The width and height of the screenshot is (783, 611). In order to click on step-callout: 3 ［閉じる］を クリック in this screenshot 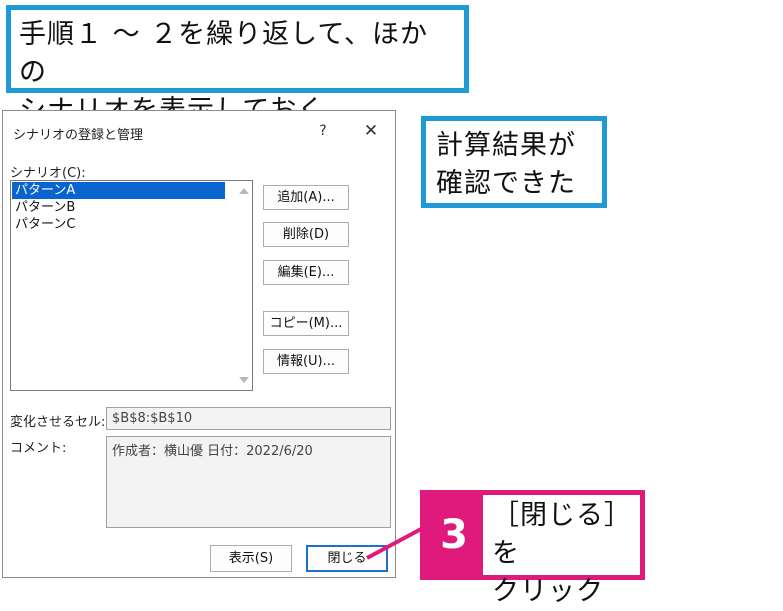, I will do `click(532, 548)`.